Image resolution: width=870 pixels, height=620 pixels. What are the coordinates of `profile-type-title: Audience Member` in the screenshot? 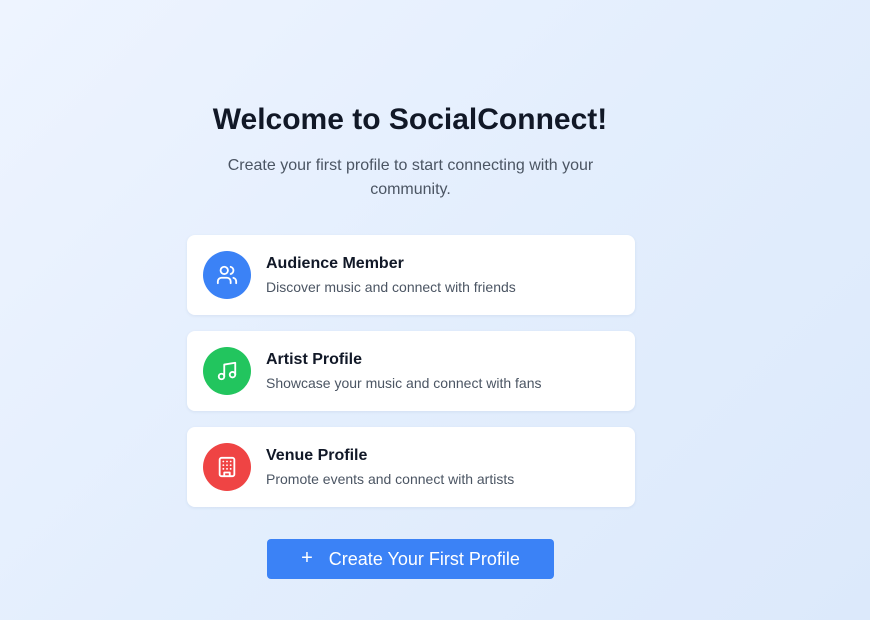 It's located at (335, 263).